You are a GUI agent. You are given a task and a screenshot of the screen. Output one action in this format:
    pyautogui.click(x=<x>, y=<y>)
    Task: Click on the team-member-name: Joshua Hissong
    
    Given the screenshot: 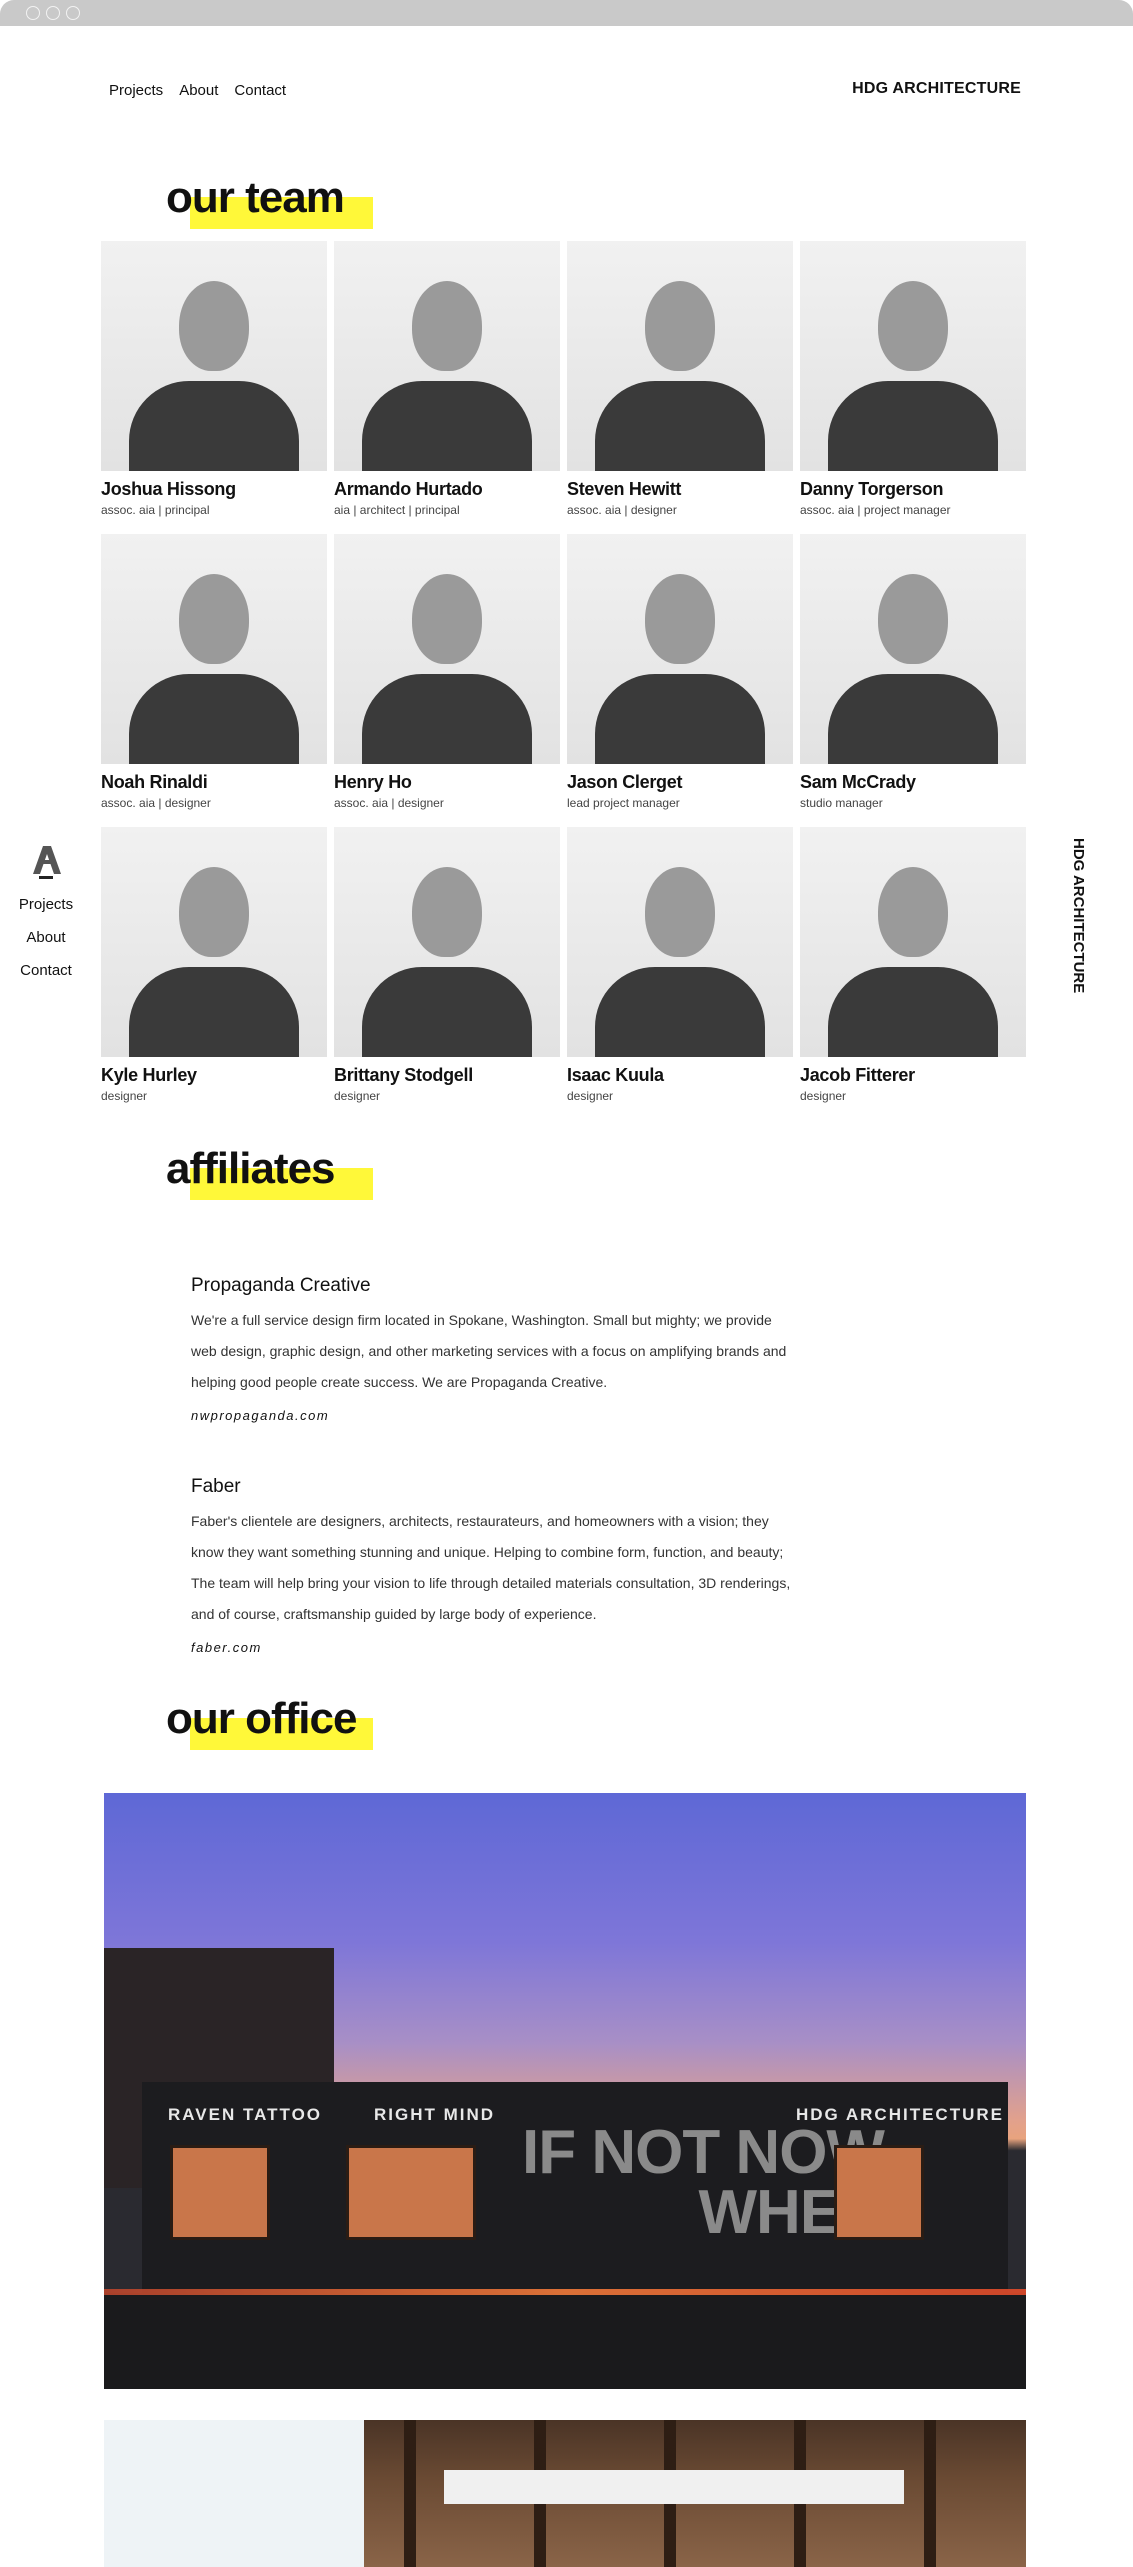 What is the action you would take?
    pyautogui.click(x=168, y=489)
    